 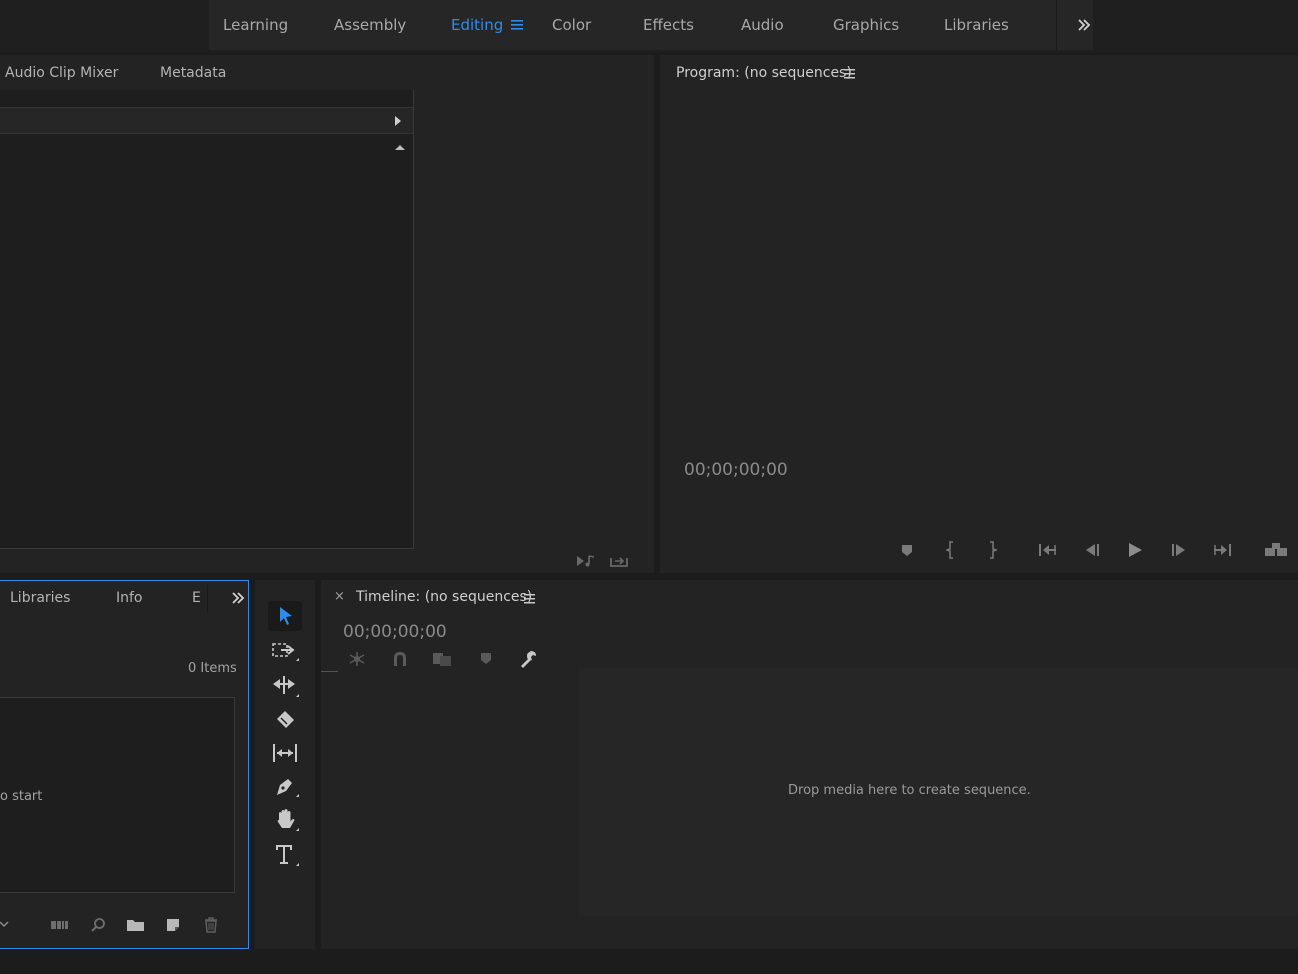 What do you see at coordinates (286, 753) in the screenshot?
I see `slip-tool-icon` at bounding box center [286, 753].